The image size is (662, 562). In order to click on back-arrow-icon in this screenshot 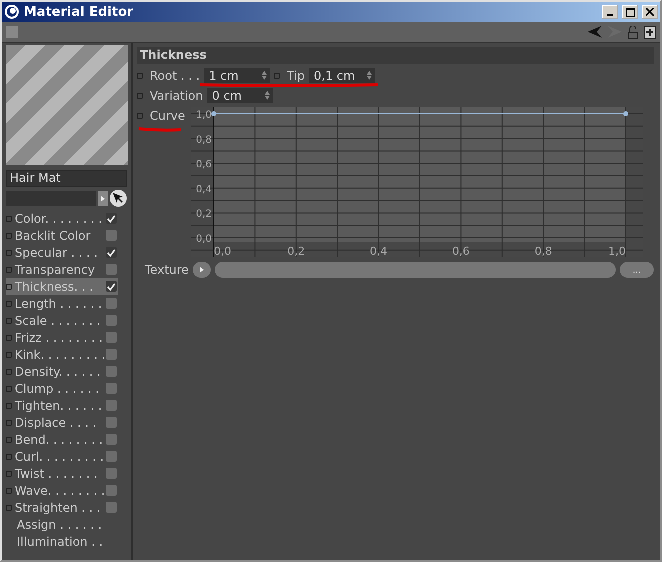, I will do `click(595, 32)`.